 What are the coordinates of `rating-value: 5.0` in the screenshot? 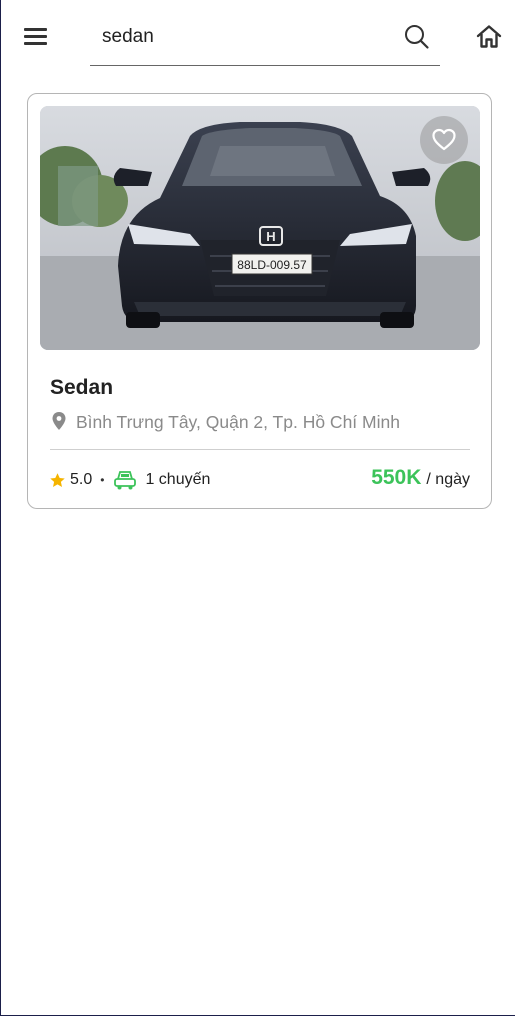 It's located at (81, 479).